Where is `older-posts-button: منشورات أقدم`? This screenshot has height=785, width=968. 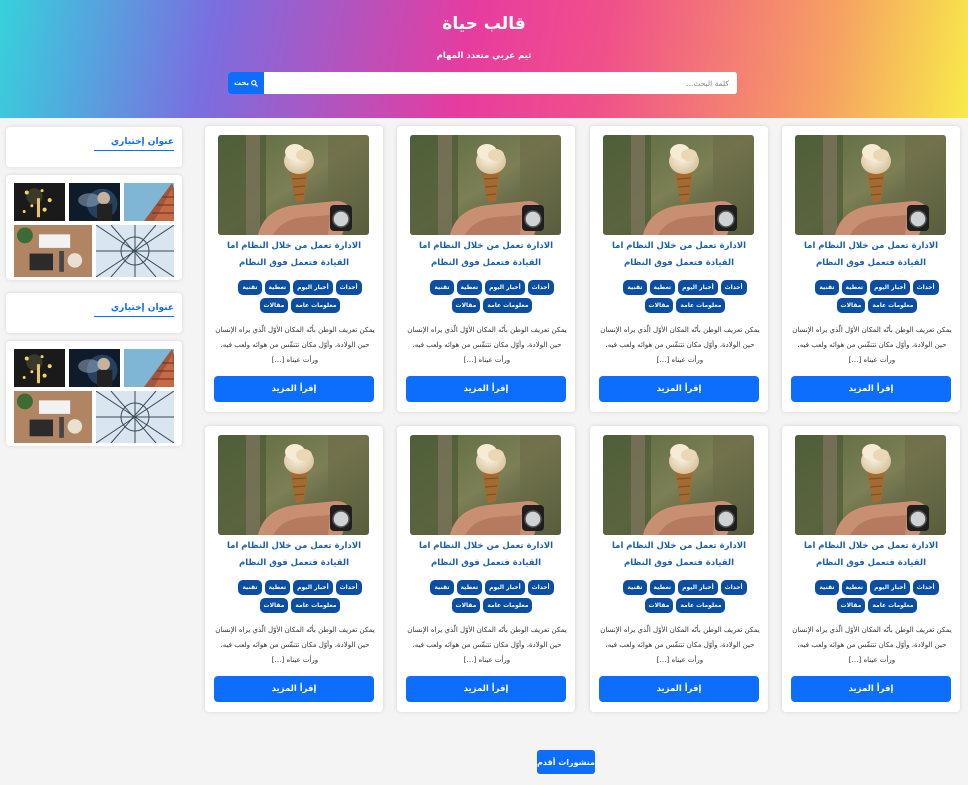
older-posts-button: منشورات أقدم is located at coordinates (566, 762).